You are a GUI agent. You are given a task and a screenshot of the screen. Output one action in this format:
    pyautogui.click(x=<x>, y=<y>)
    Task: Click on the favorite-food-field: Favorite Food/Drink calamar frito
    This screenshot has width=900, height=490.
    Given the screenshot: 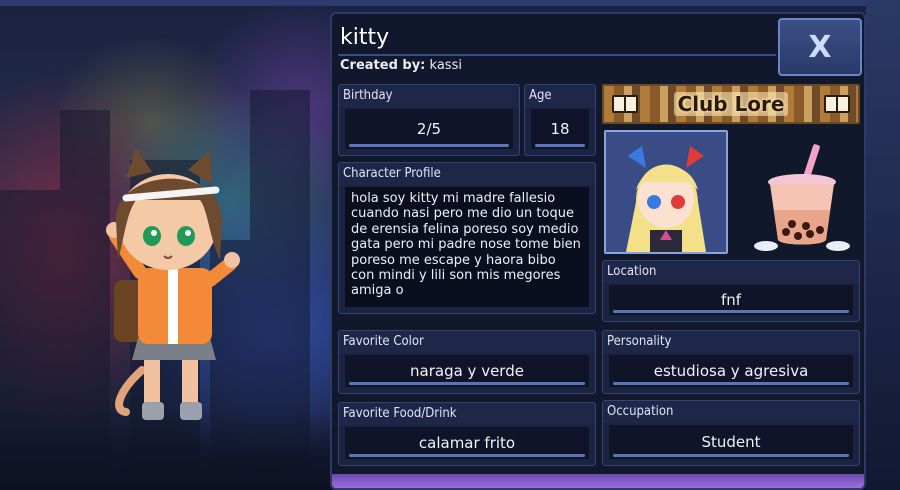 What is the action you would take?
    pyautogui.click(x=467, y=434)
    